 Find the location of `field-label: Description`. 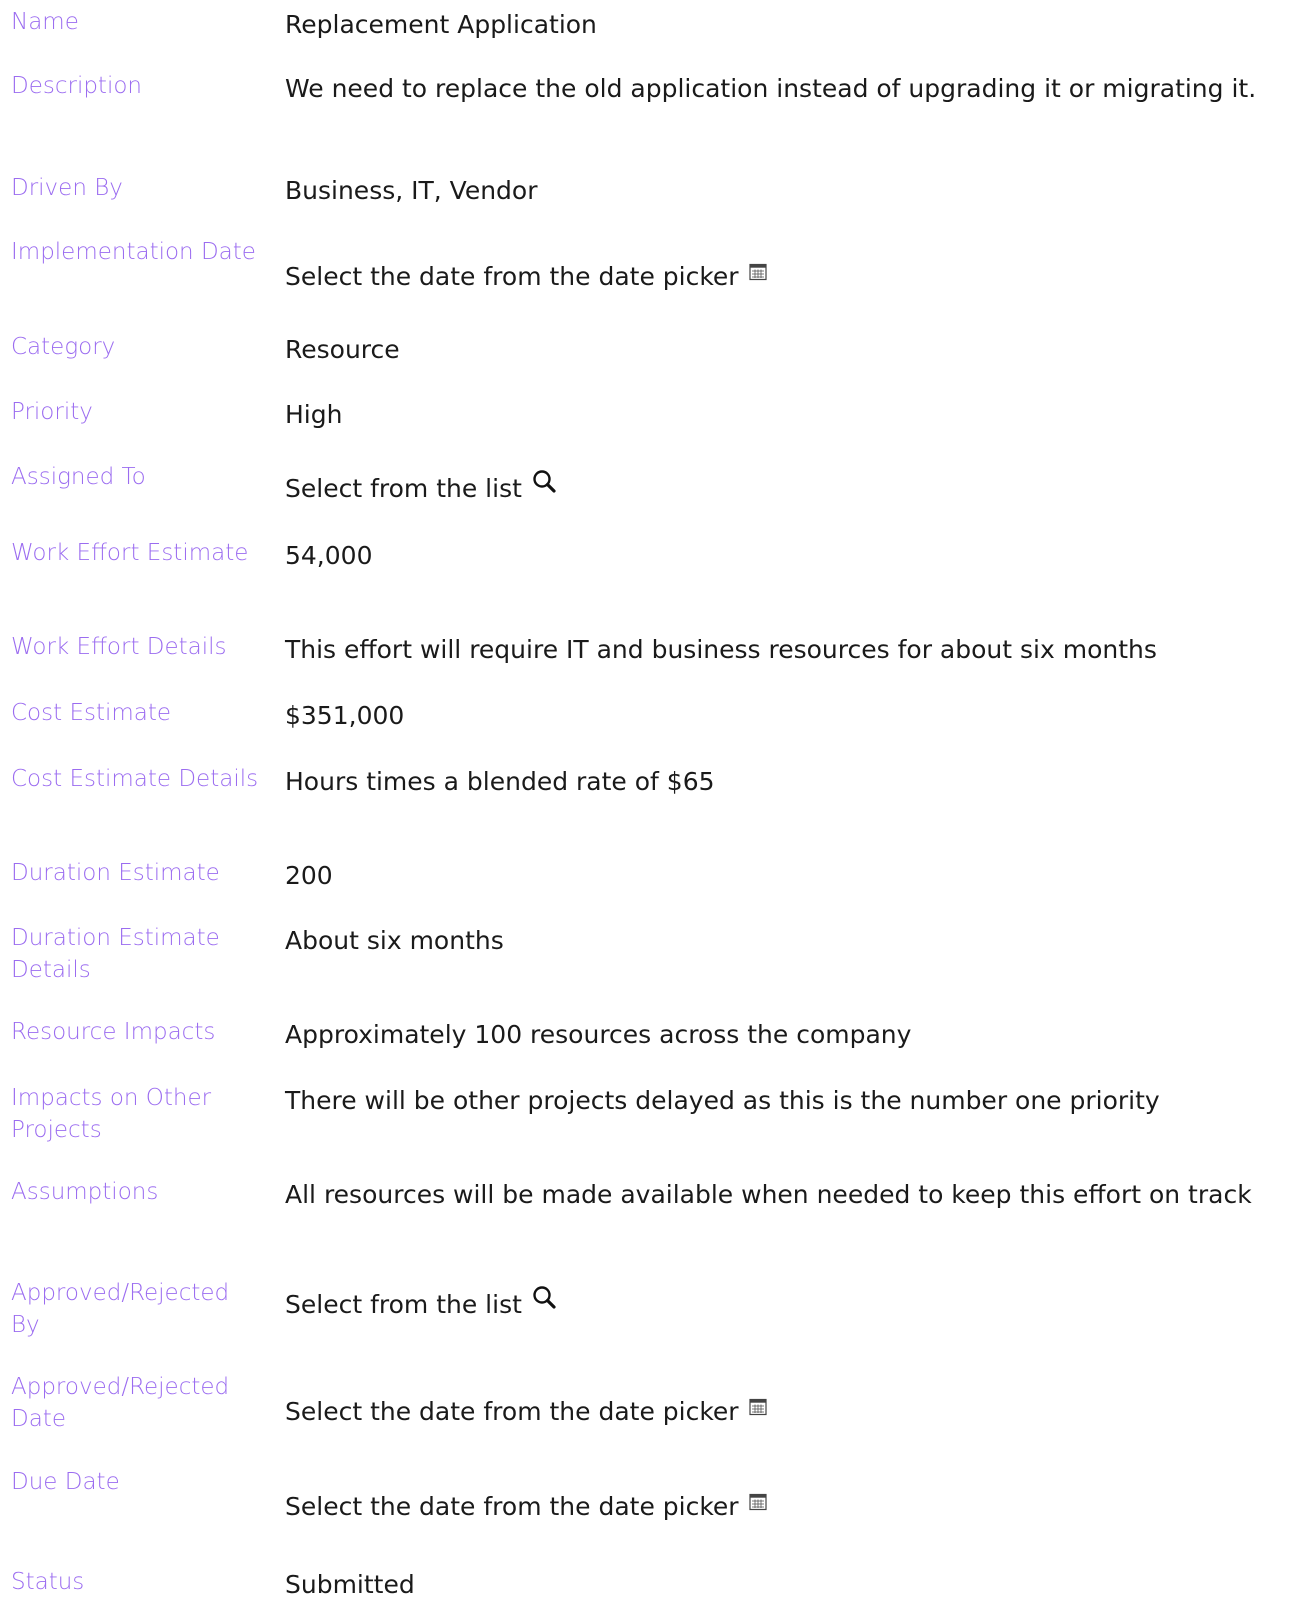

field-label: Description is located at coordinates (76, 86).